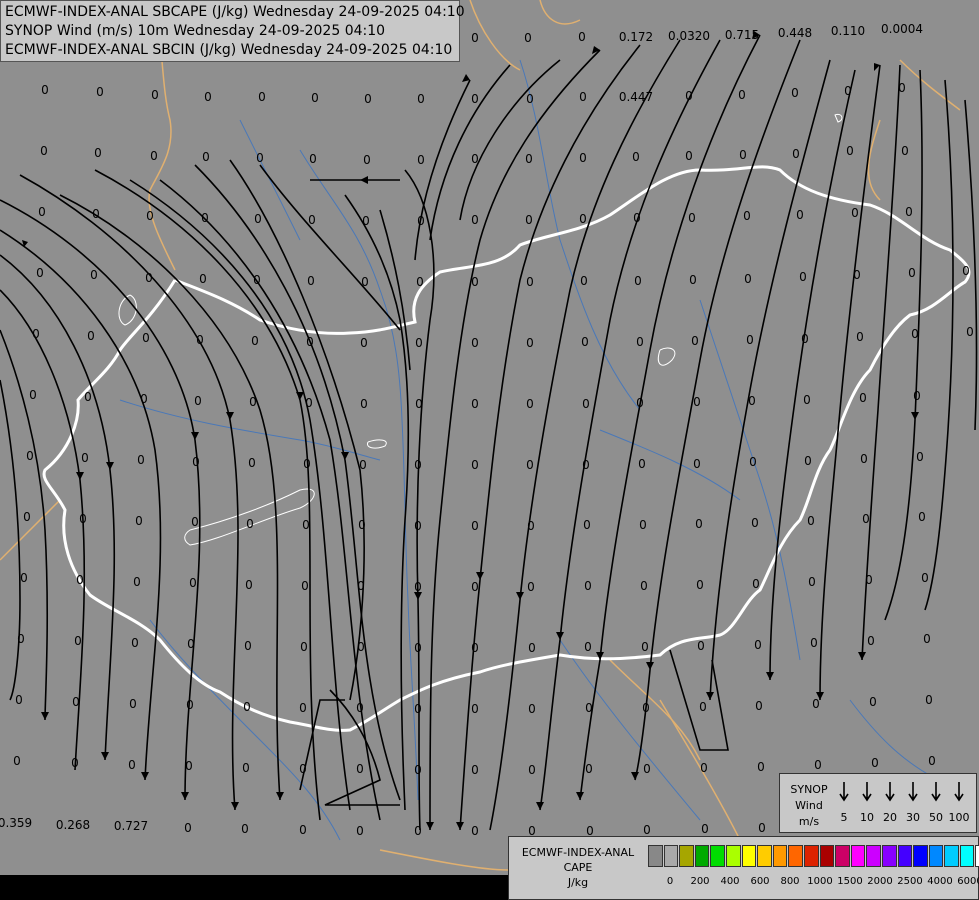  Describe the element at coordinates (578, 852) in the screenshot. I see `cape-legend-title: ECMWF-INDEX-ANAL` at that location.